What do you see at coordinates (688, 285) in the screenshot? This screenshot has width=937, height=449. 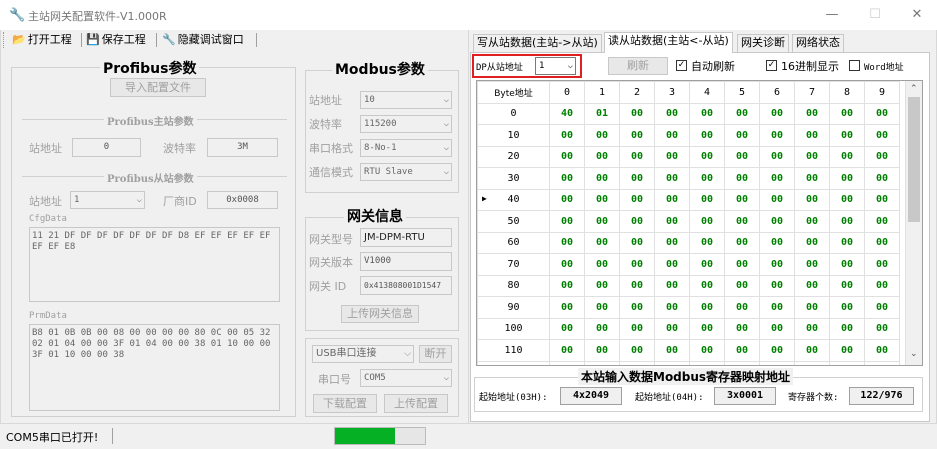 I see `table-row: 80 00 00 00 00 00 00 00 00 00 00` at bounding box center [688, 285].